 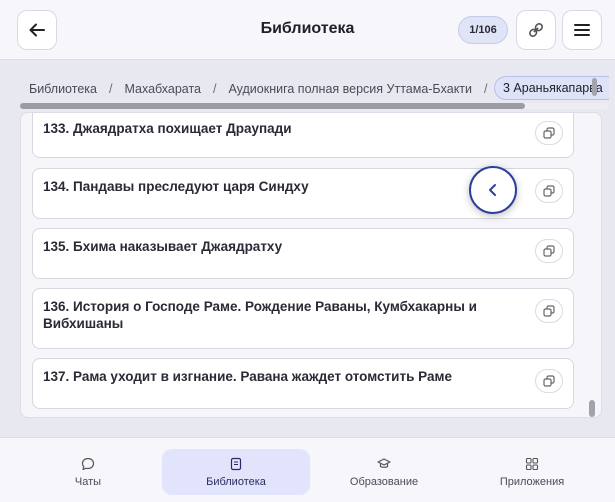 What do you see at coordinates (167, 128) in the screenshot?
I see `chapter-title: 133. Джаядратха похищает Драупади` at bounding box center [167, 128].